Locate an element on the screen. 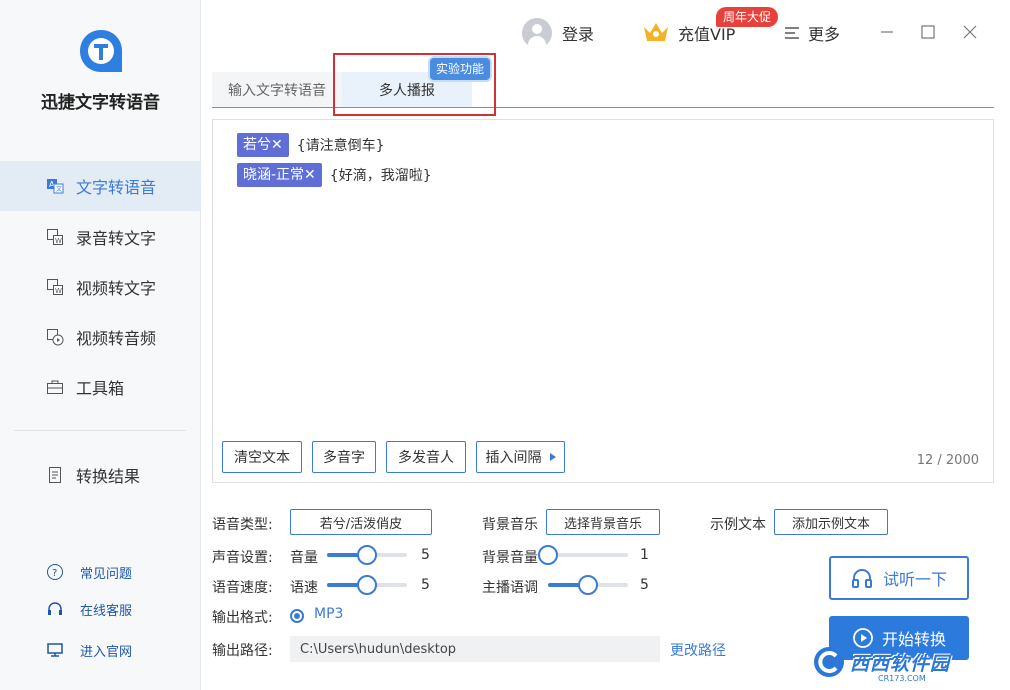 The height and width of the screenshot is (690, 1010). watermark-logo-icon is located at coordinates (829, 662).